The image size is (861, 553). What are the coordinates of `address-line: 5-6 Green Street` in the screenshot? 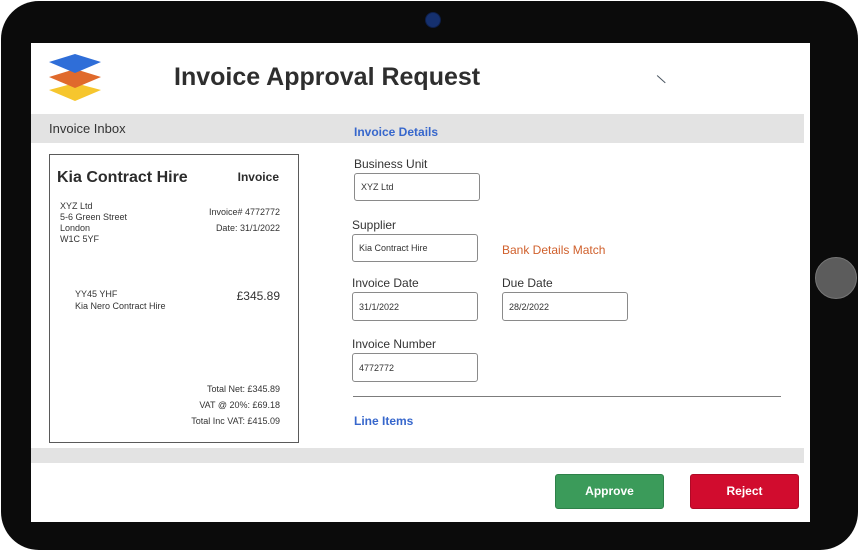 It's located at (94, 217).